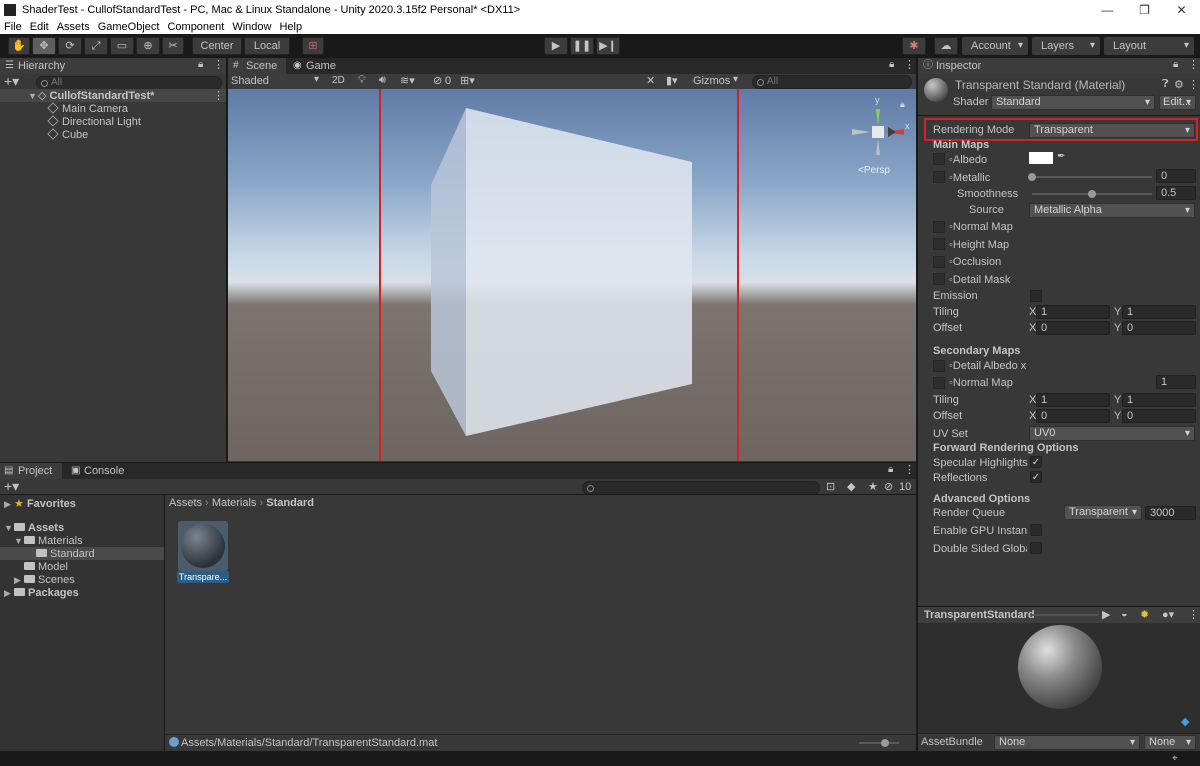 This screenshot has height=766, width=1200. I want to click on project-create-icon: +▾, so click(11, 486).